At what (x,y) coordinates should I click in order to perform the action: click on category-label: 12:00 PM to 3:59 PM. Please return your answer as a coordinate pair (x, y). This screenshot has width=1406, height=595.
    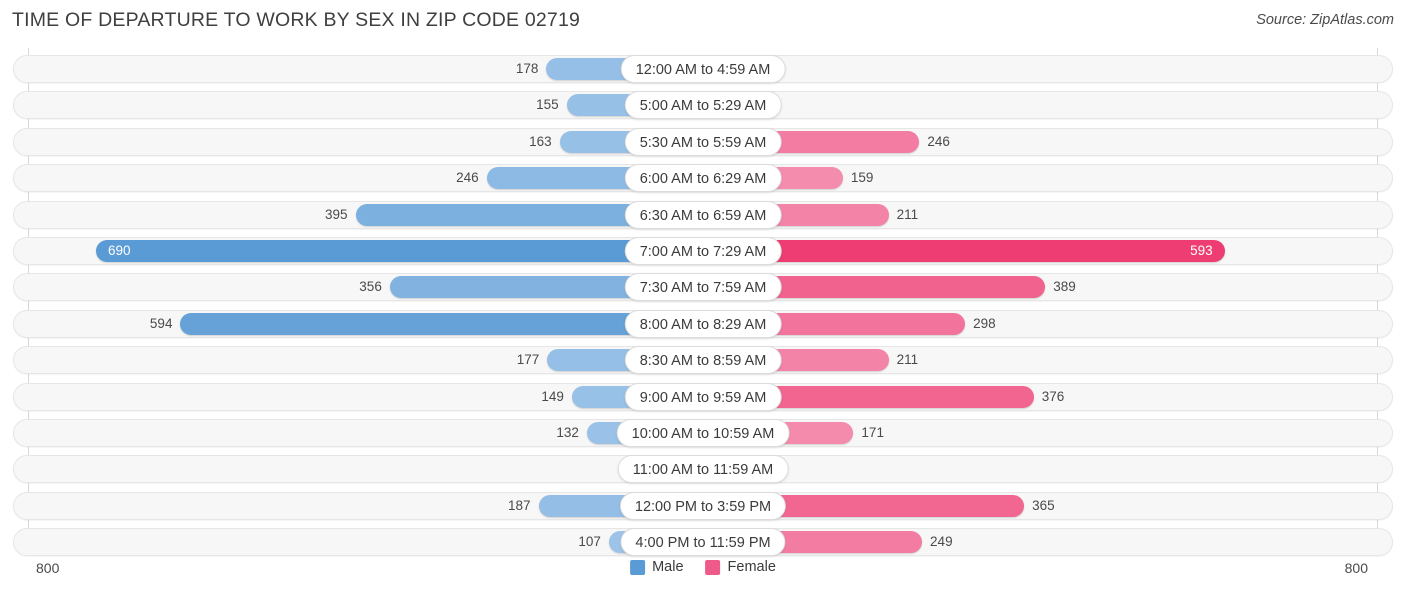
    Looking at the image, I should click on (703, 505).